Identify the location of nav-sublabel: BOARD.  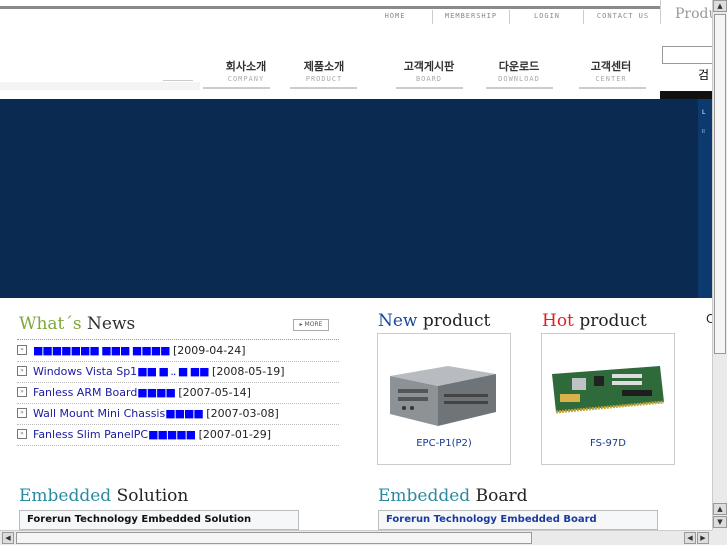
(429, 79).